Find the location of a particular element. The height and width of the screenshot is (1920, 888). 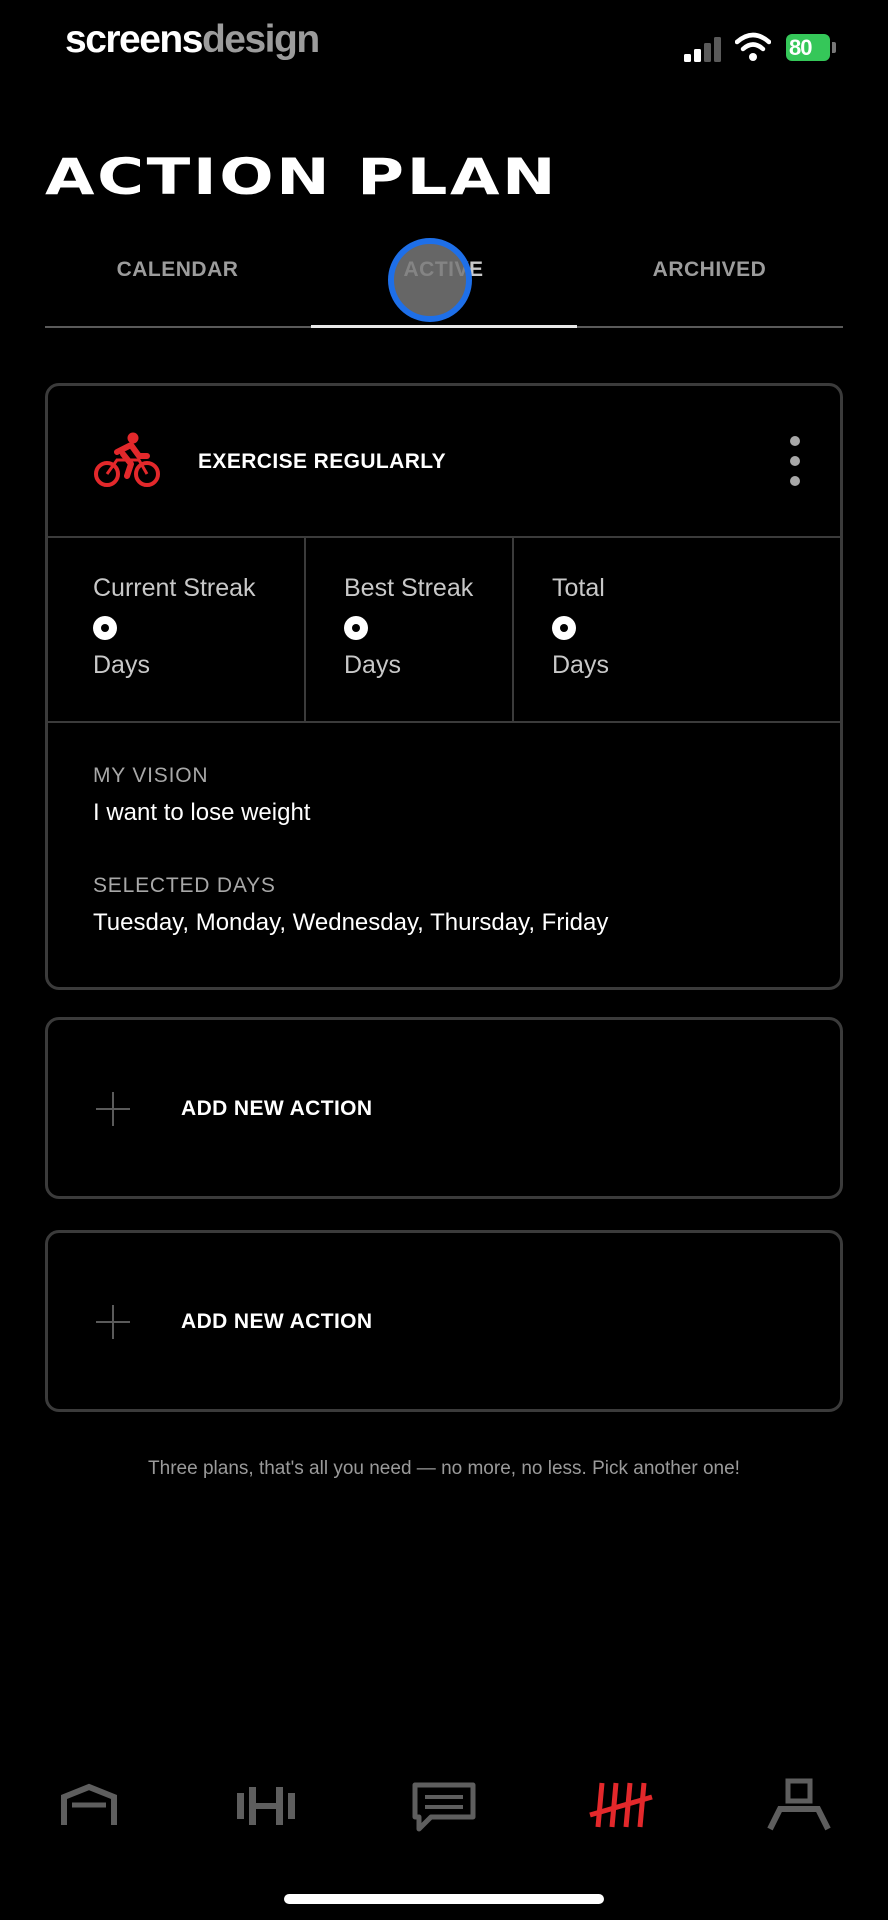

stat-total: Total Days is located at coordinates (677, 628).